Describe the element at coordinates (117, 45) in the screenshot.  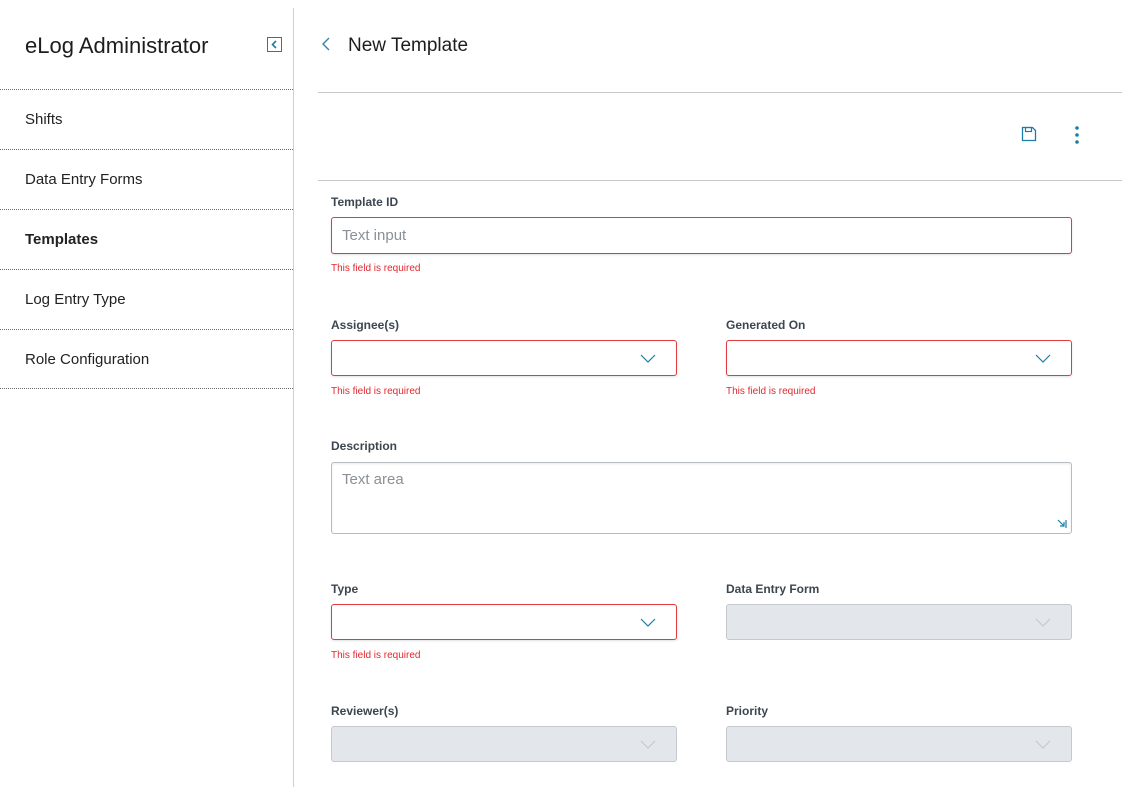
I see `sidebar-title: eLog Administrator` at that location.